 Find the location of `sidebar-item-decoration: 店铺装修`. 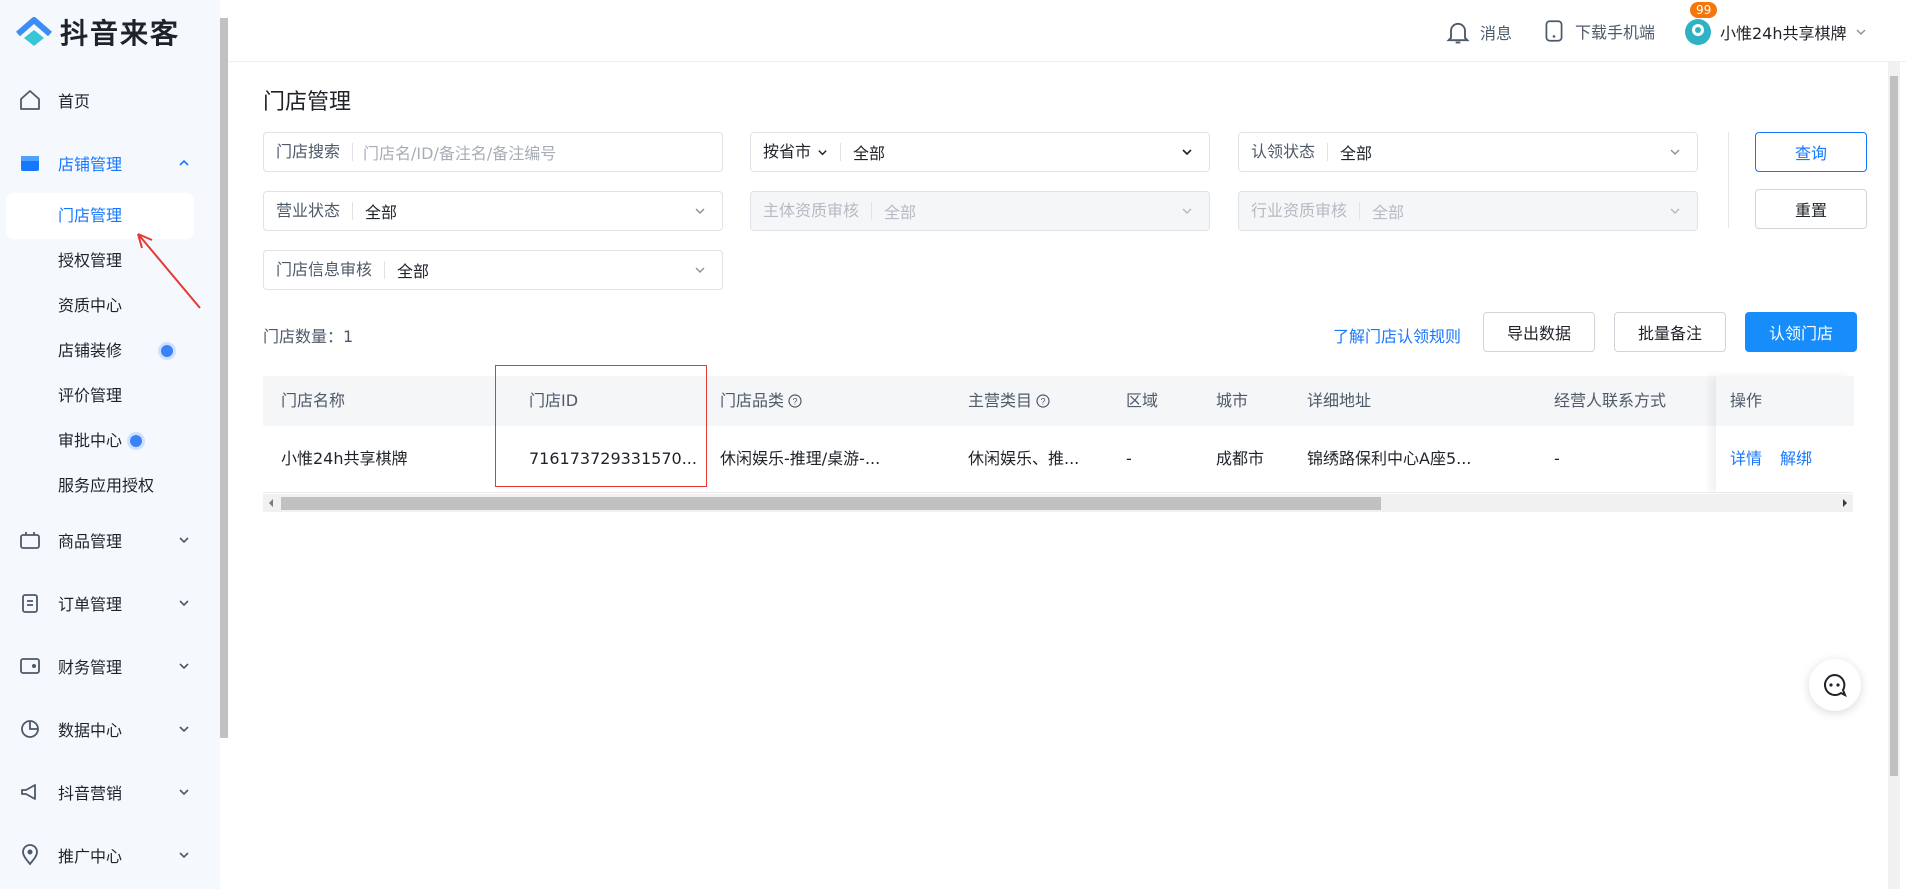

sidebar-item-decoration: 店铺装修 is located at coordinates (90, 351).